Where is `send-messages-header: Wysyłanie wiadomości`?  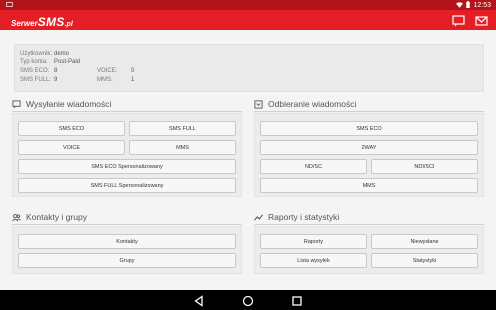 send-messages-header: Wysyłanie wiadomości is located at coordinates (61, 104).